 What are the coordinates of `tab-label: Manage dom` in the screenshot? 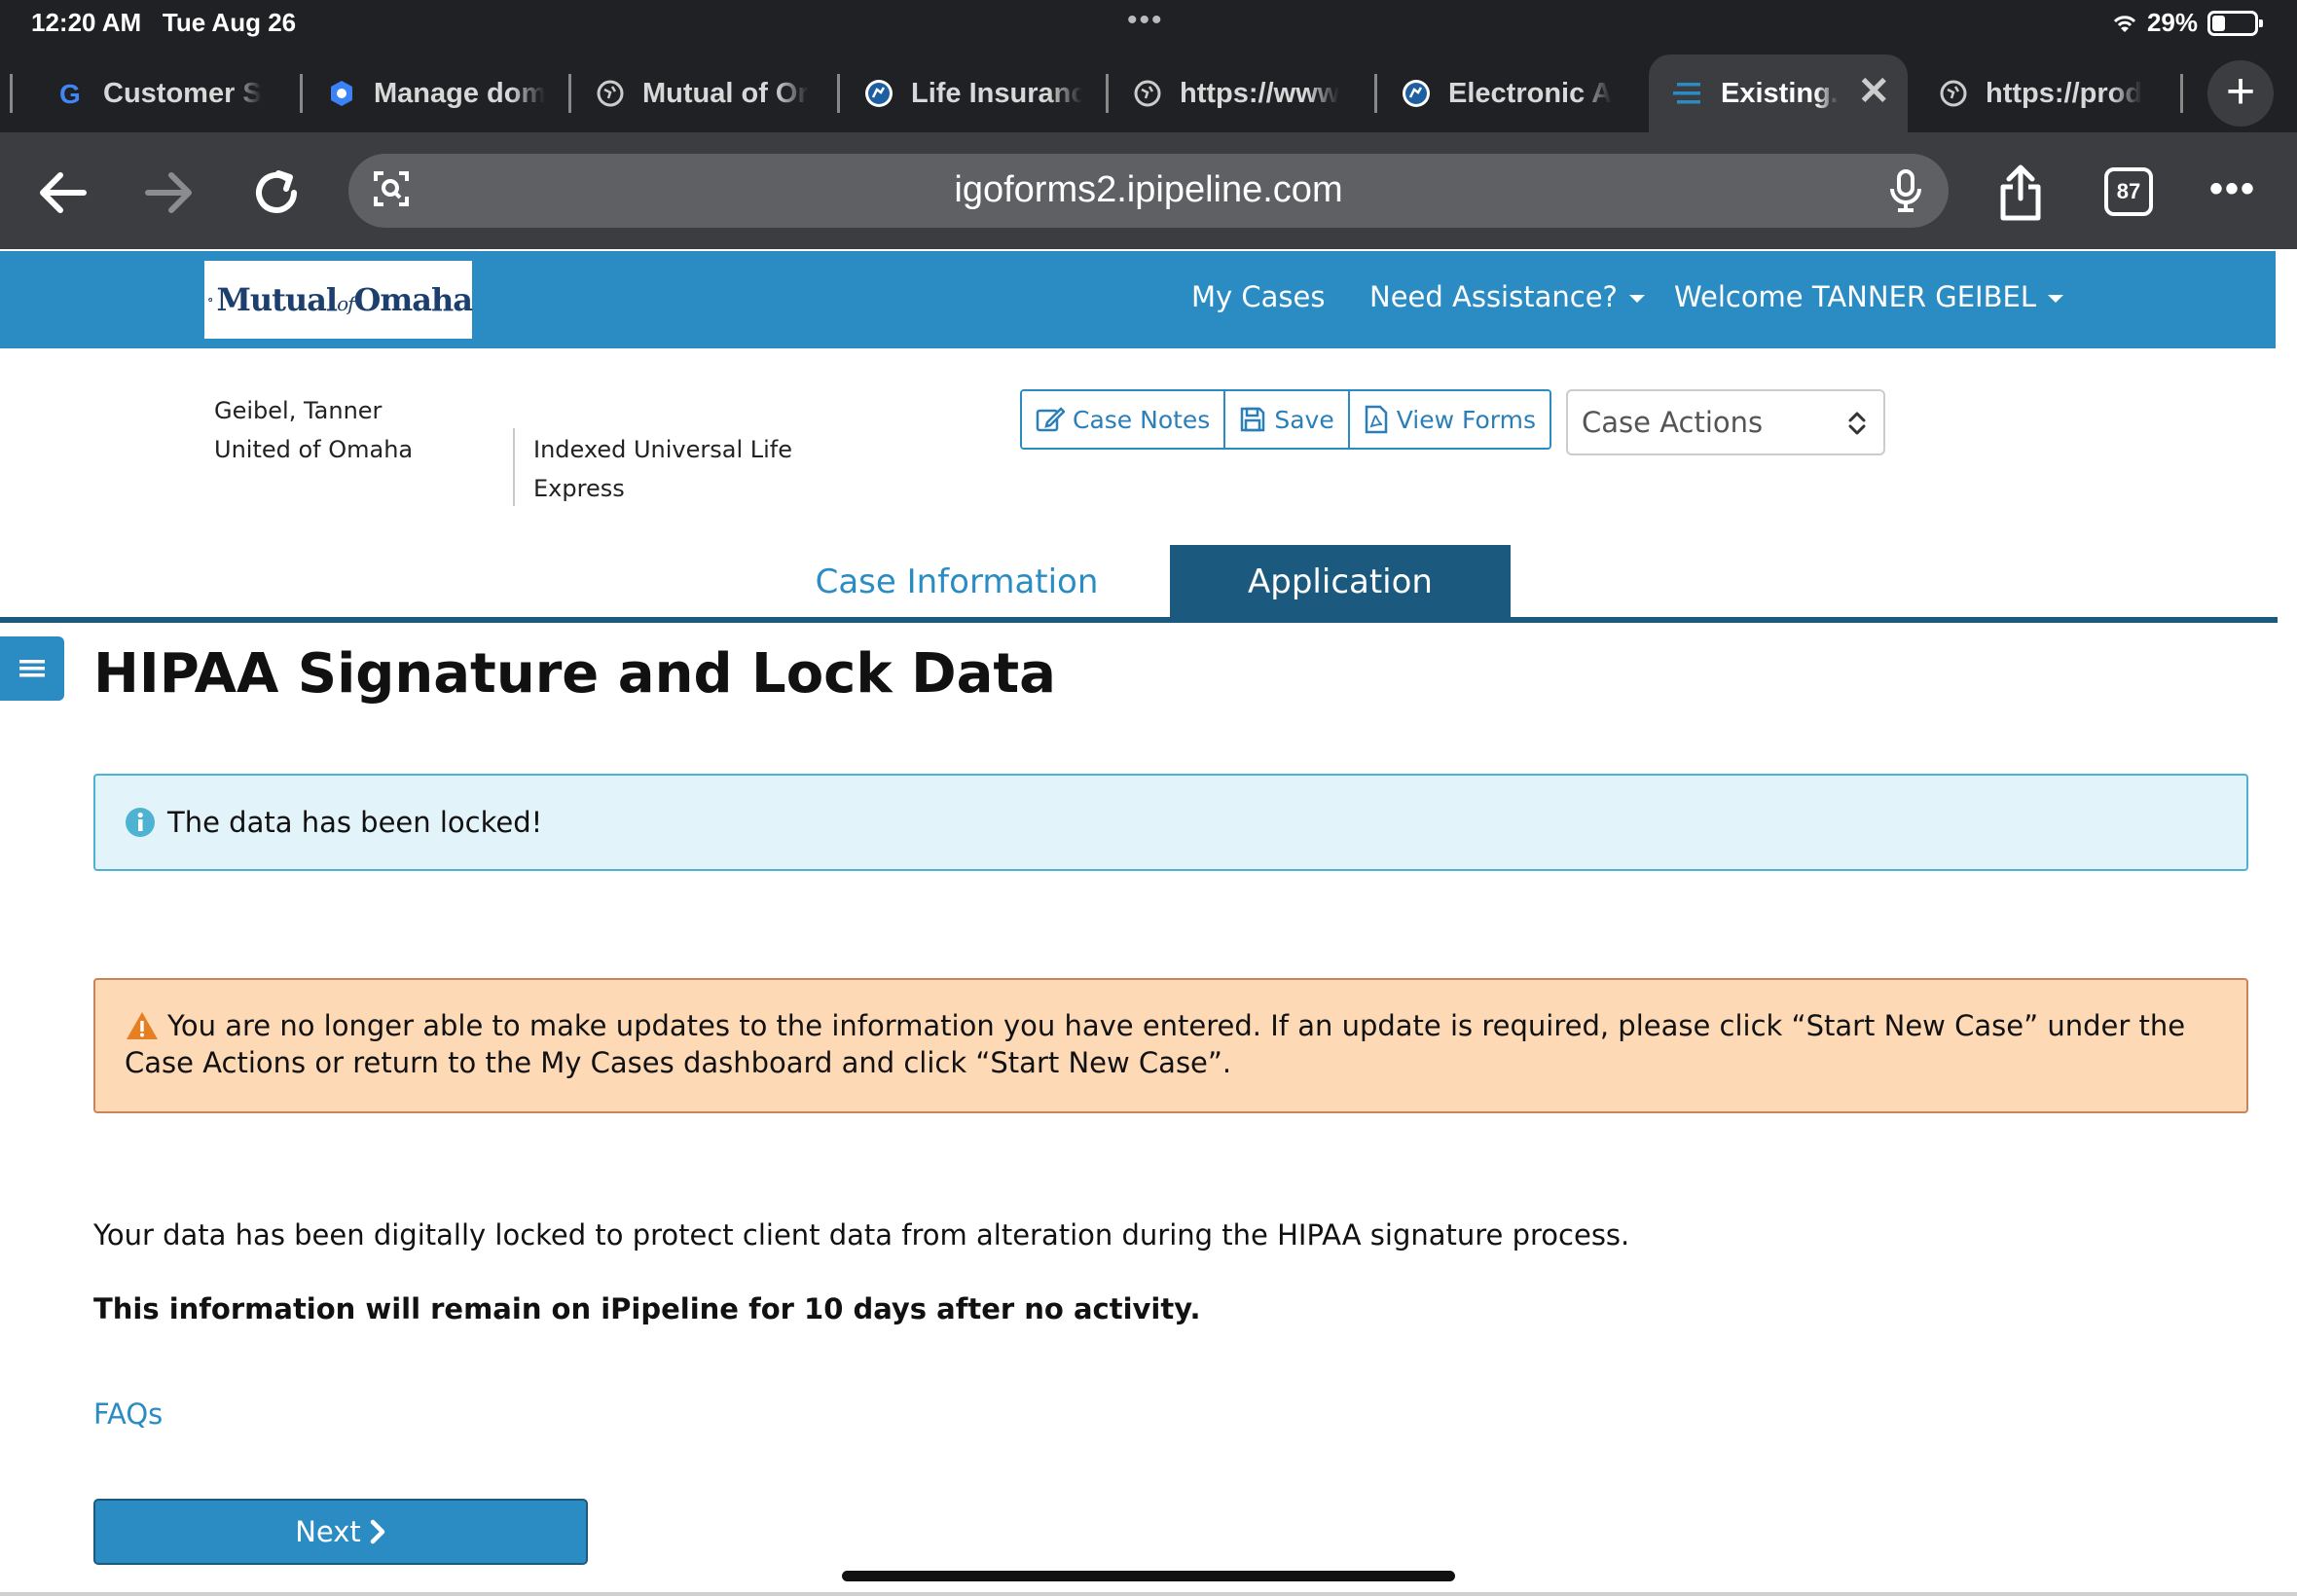 It's located at (459, 93).